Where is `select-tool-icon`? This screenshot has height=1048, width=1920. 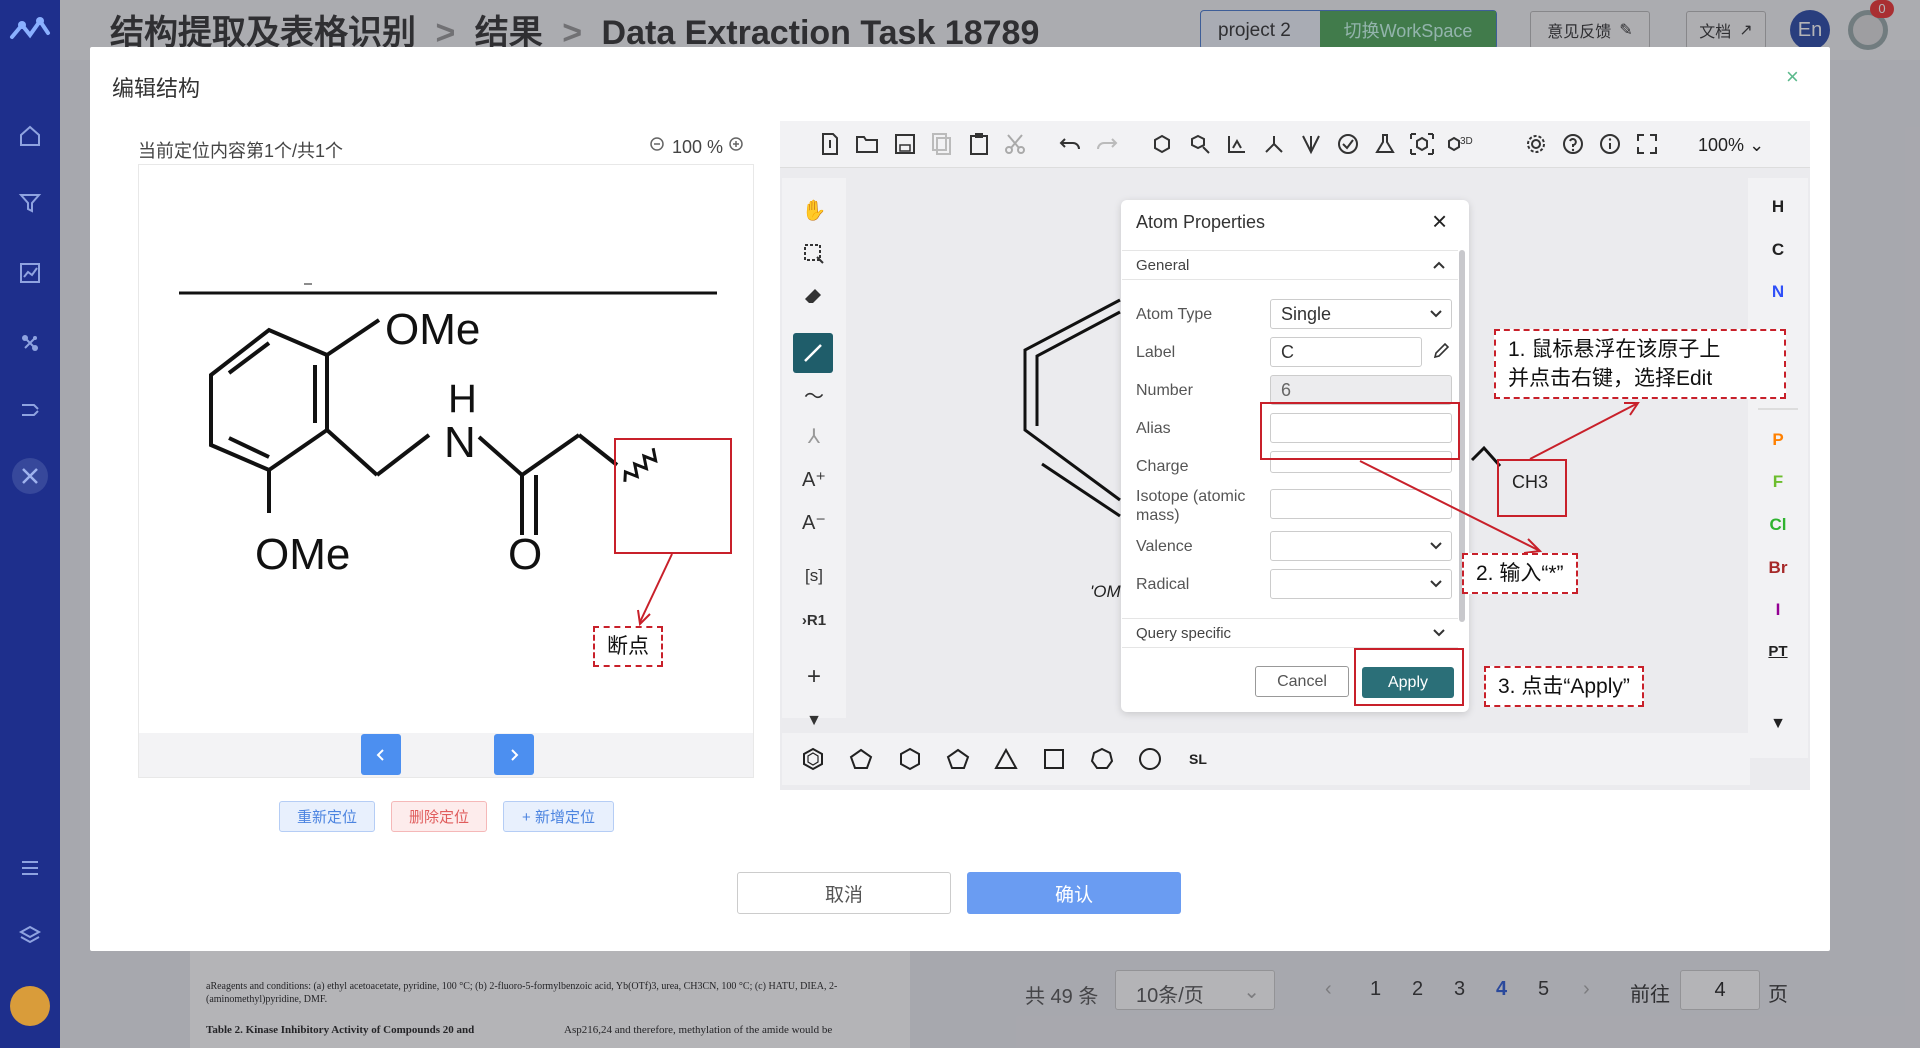 select-tool-icon is located at coordinates (814, 254).